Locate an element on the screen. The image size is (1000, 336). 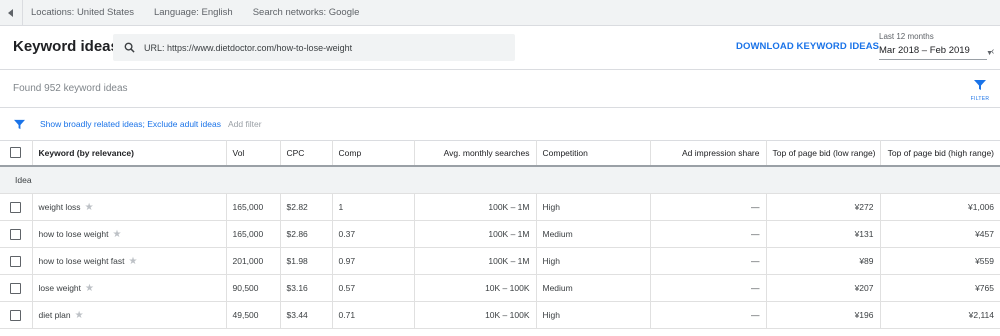
header-divider is located at coordinates (500, 69).